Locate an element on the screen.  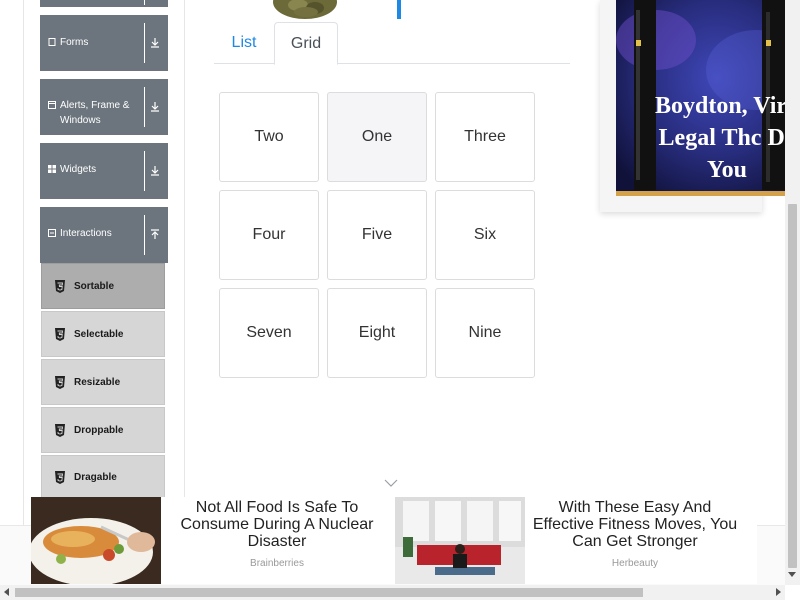
grid-item: One is located at coordinates (377, 137).